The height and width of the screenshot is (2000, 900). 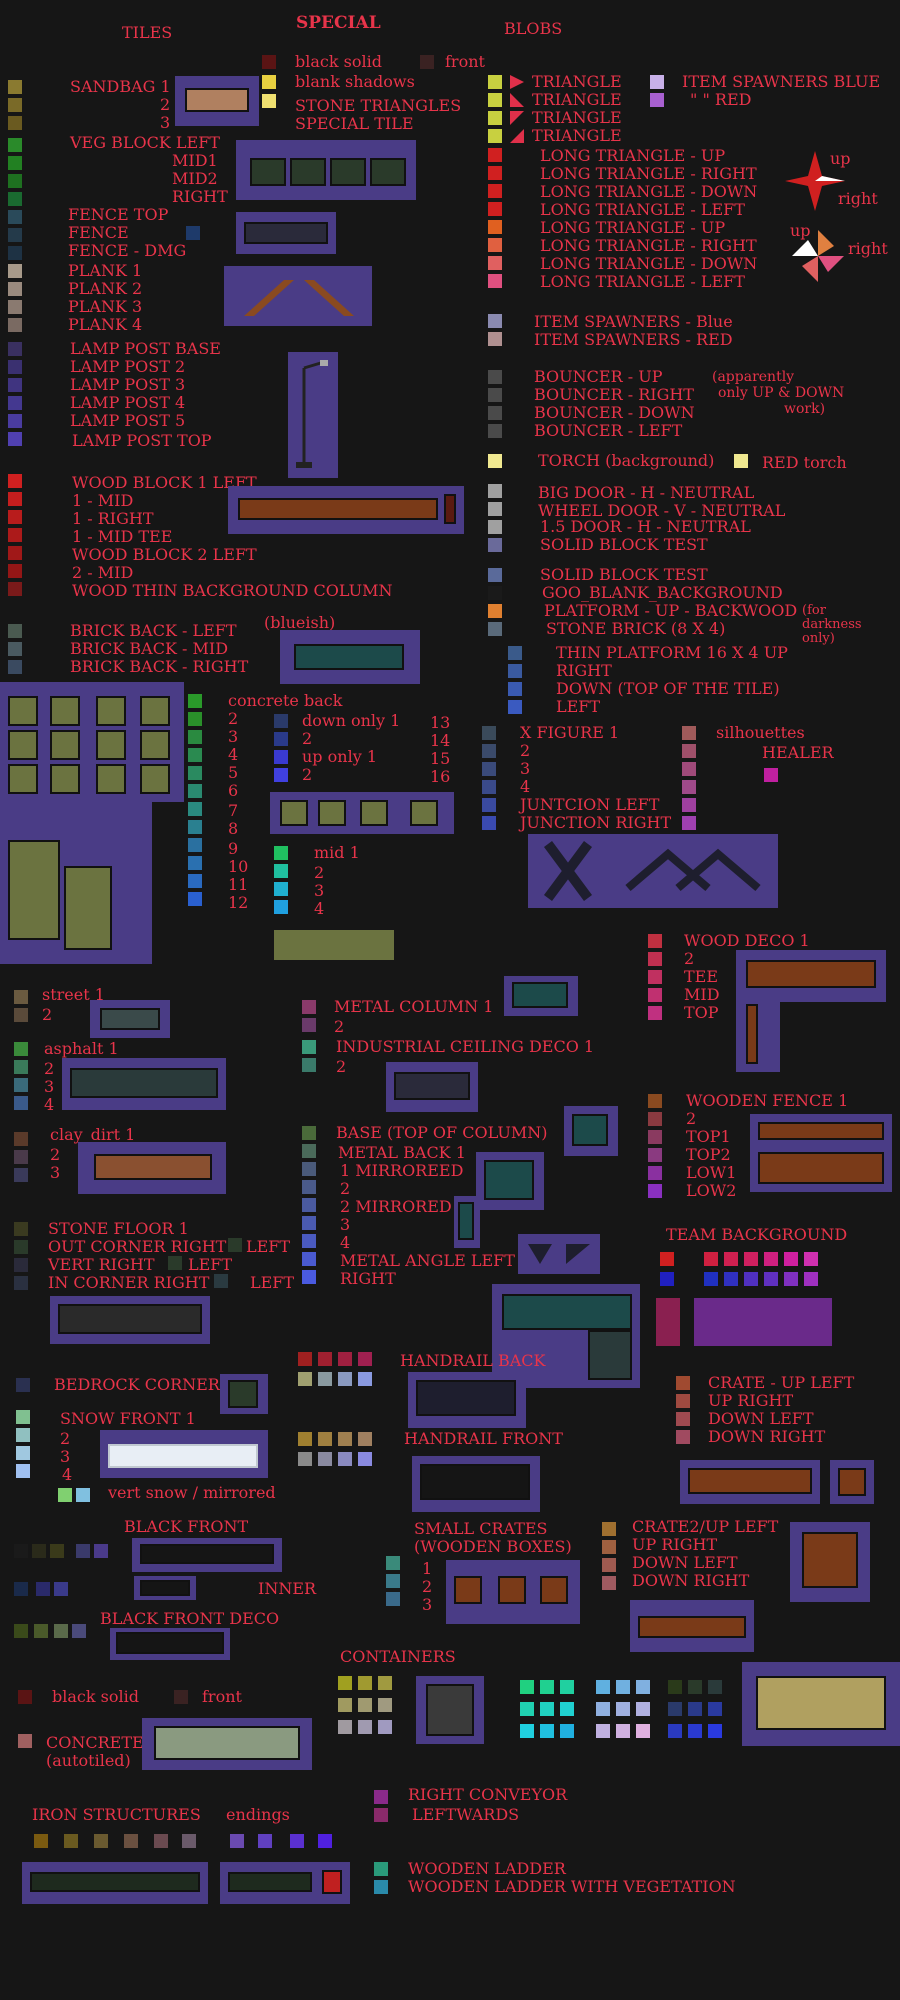 What do you see at coordinates (362, 813) in the screenshot?
I see `down-up-preview` at bounding box center [362, 813].